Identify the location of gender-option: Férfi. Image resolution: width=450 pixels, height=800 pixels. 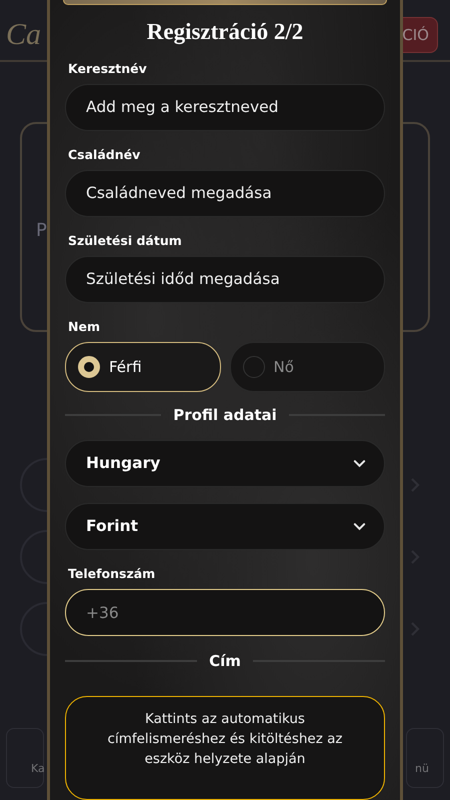
(142, 367).